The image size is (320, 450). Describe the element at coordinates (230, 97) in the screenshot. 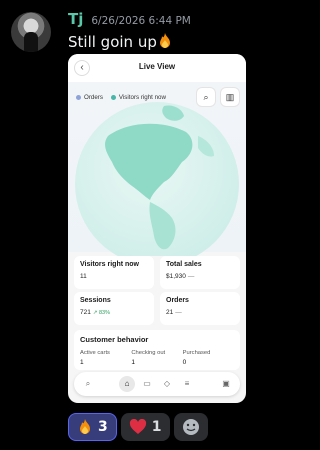

I see `book-icon: ▥` at that location.